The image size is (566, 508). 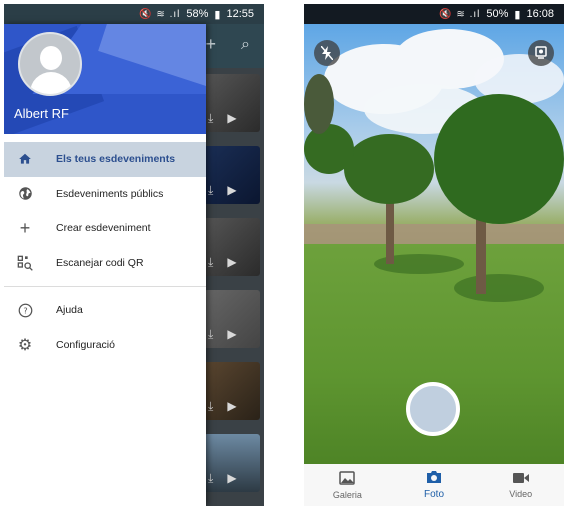 I want to click on tab-photo: Foto, so click(x=434, y=485).